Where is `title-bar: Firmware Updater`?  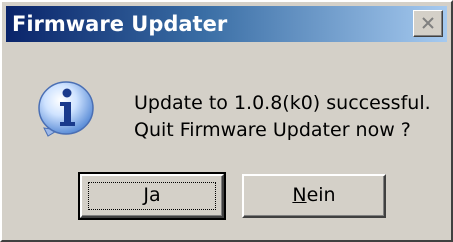
title-bar: Firmware Updater is located at coordinates (226, 24).